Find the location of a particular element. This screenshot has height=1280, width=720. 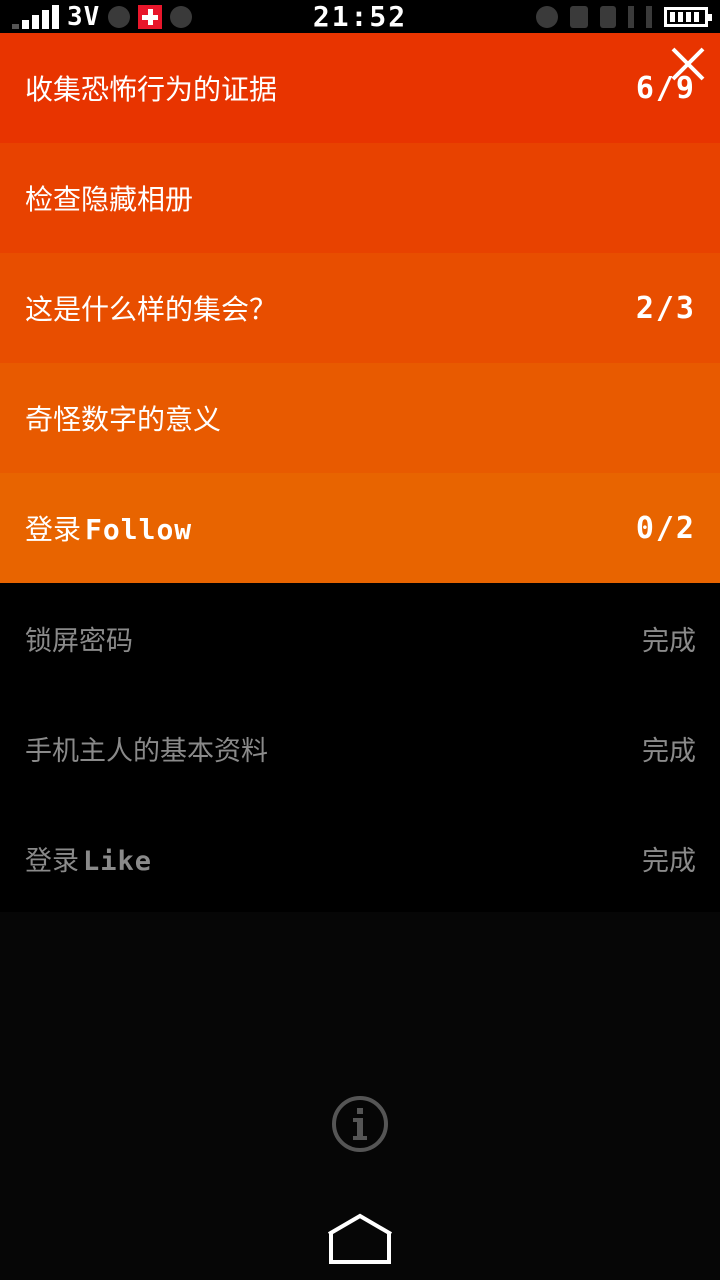

task-label: 收集恐怖行为的证据 is located at coordinates (151, 89).